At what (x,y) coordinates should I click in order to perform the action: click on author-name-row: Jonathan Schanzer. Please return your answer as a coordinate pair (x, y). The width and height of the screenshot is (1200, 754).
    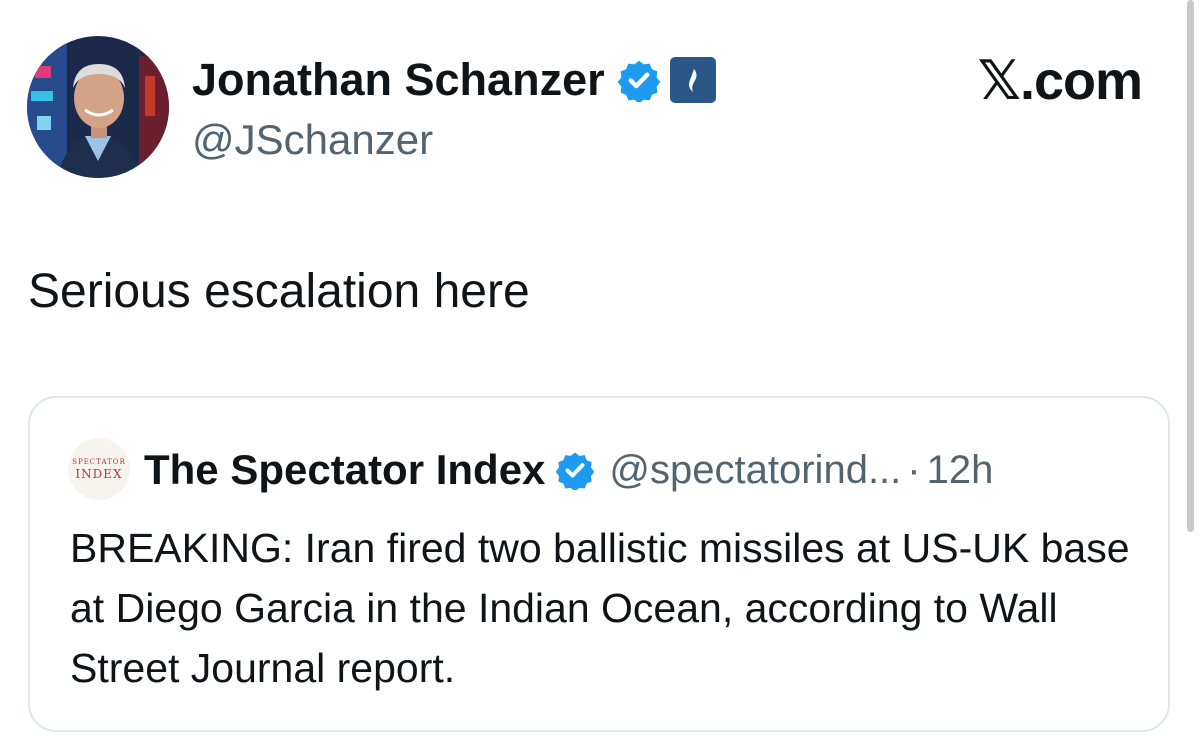
    Looking at the image, I should click on (454, 80).